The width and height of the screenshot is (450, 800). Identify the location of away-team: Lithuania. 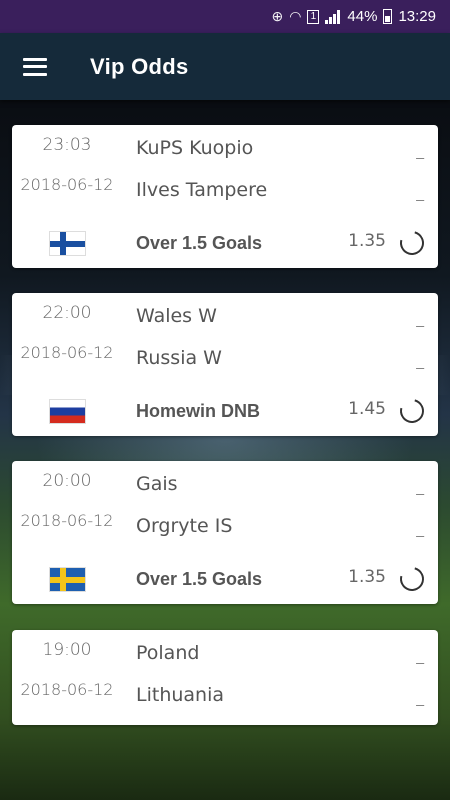
(180, 695).